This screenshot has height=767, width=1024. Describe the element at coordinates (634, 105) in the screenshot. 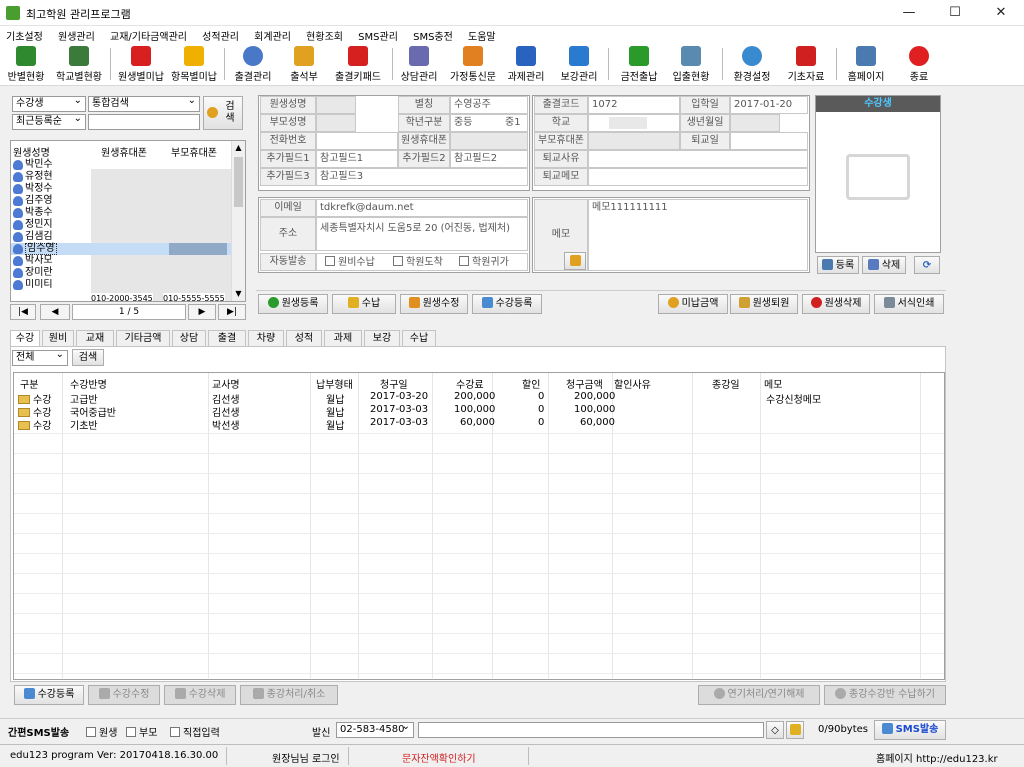

I see `attendance-code-field: 1072` at that location.